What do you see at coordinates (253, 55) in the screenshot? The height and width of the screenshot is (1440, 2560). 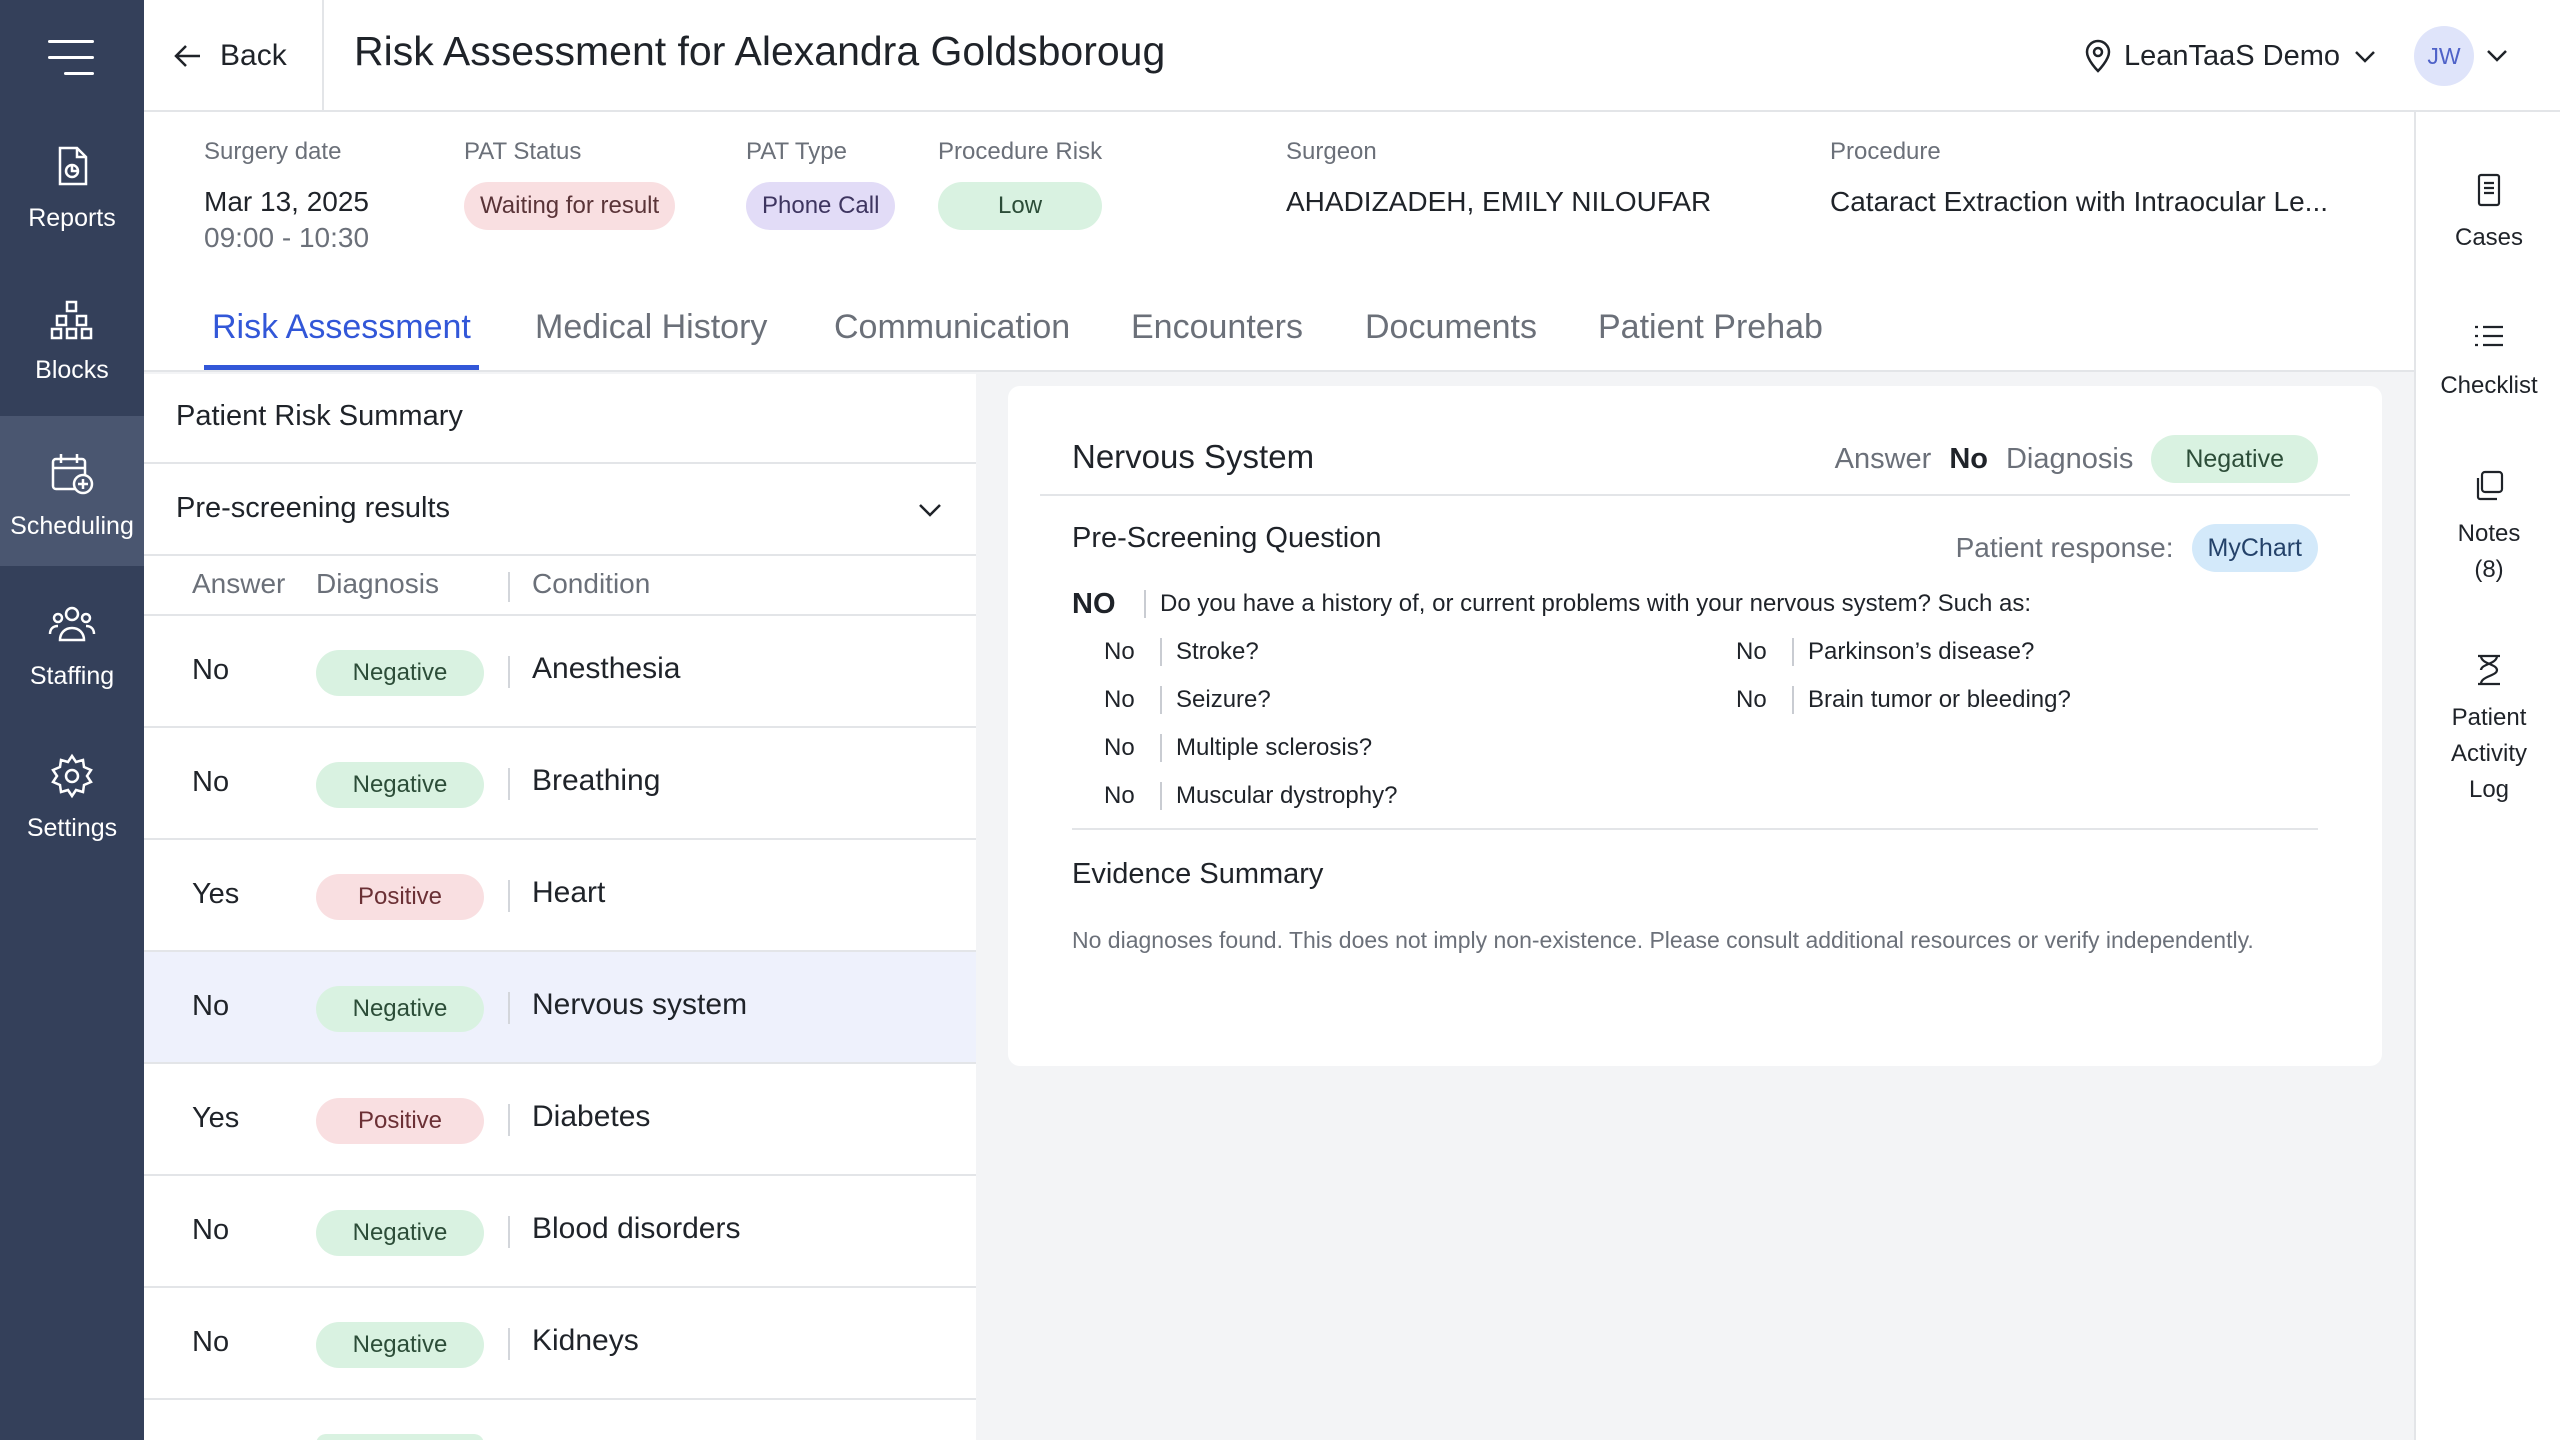 I see `back-label: Back` at bounding box center [253, 55].